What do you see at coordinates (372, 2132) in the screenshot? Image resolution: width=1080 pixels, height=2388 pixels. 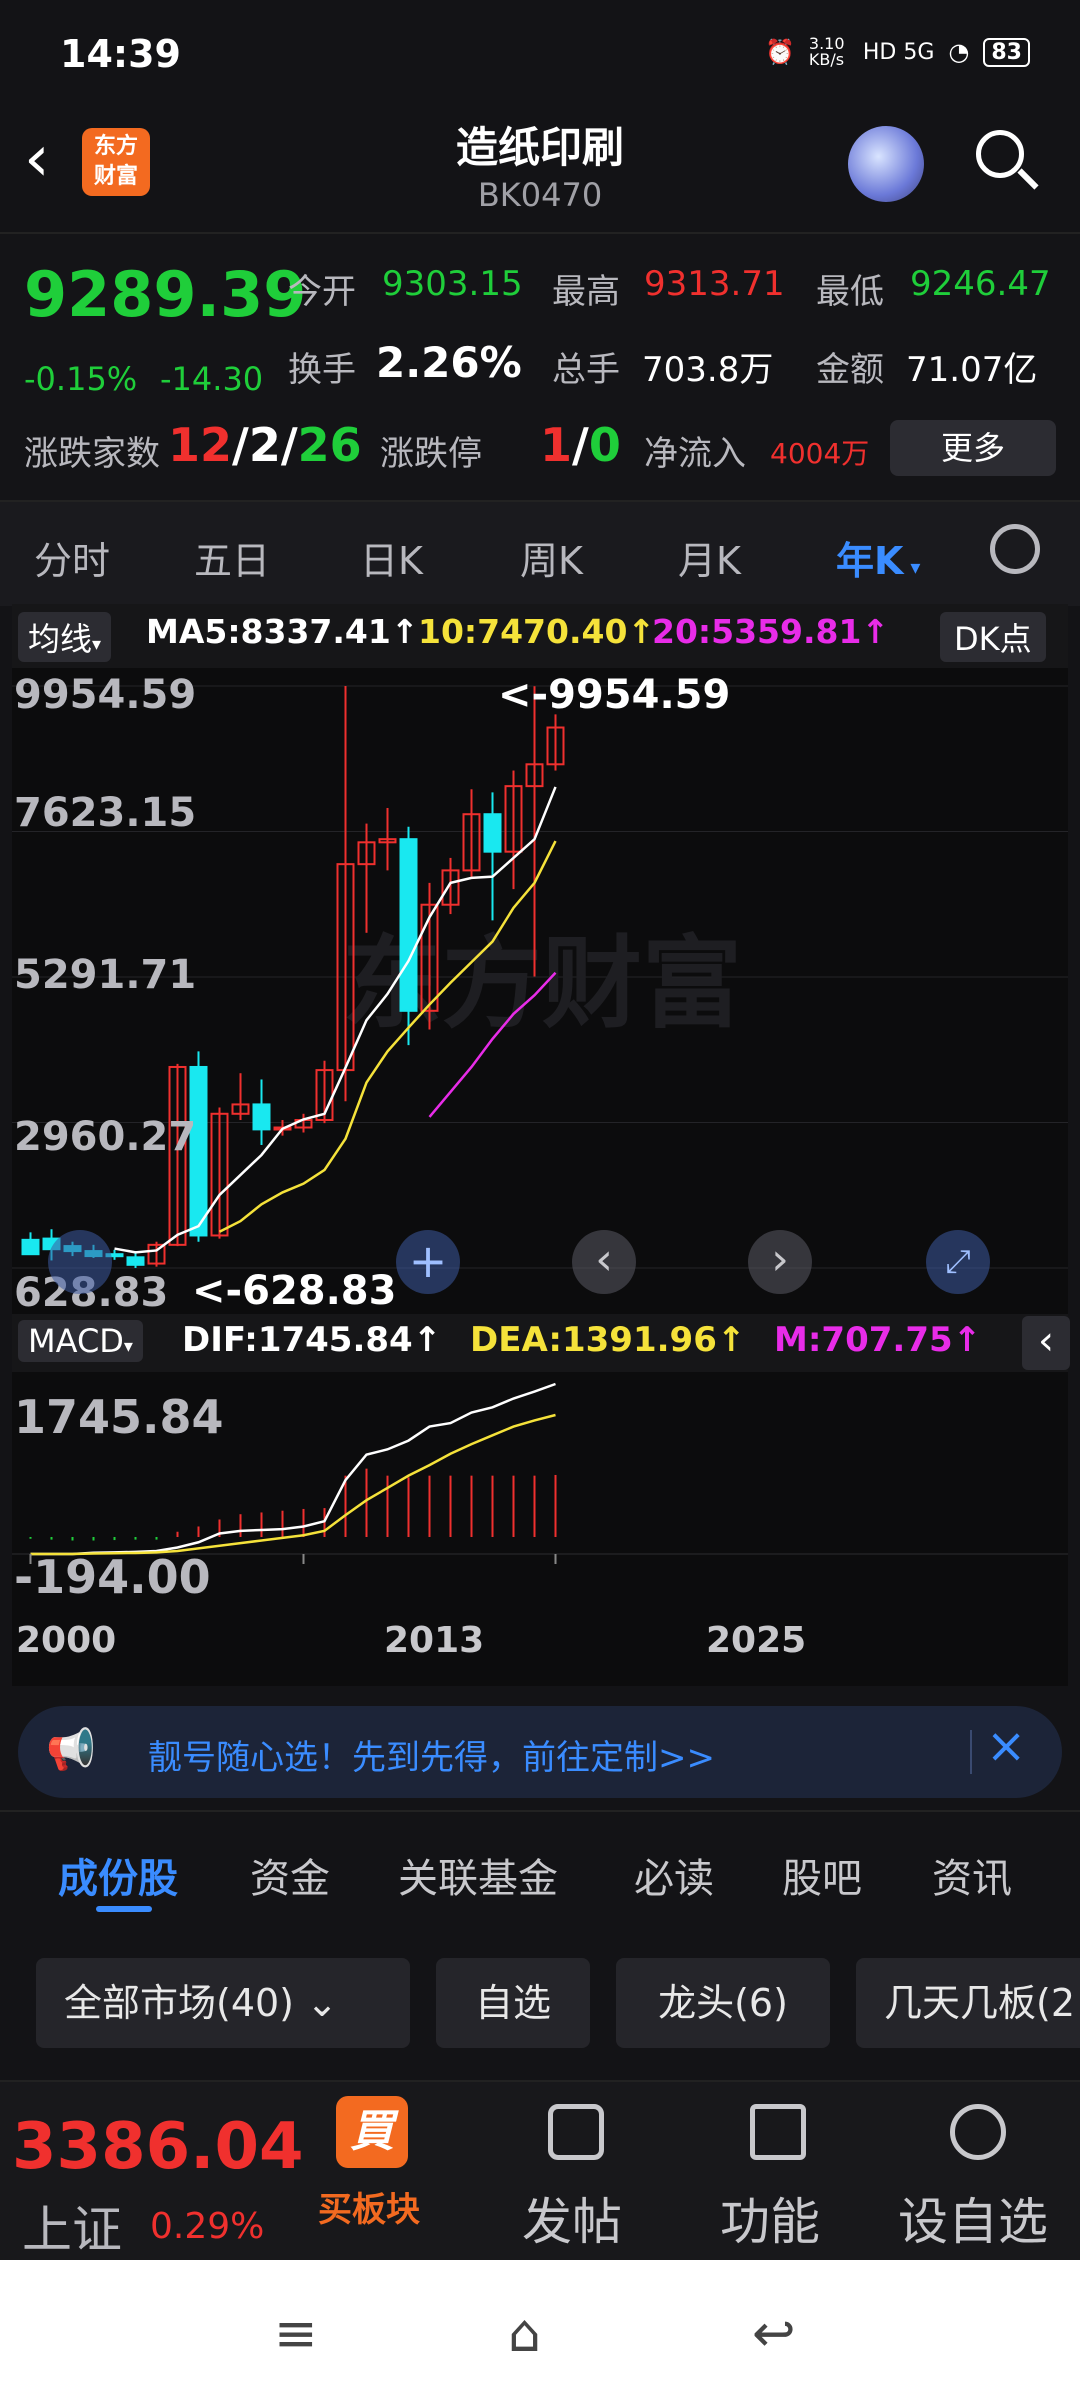 I see `buy-sector-icon: 買` at bounding box center [372, 2132].